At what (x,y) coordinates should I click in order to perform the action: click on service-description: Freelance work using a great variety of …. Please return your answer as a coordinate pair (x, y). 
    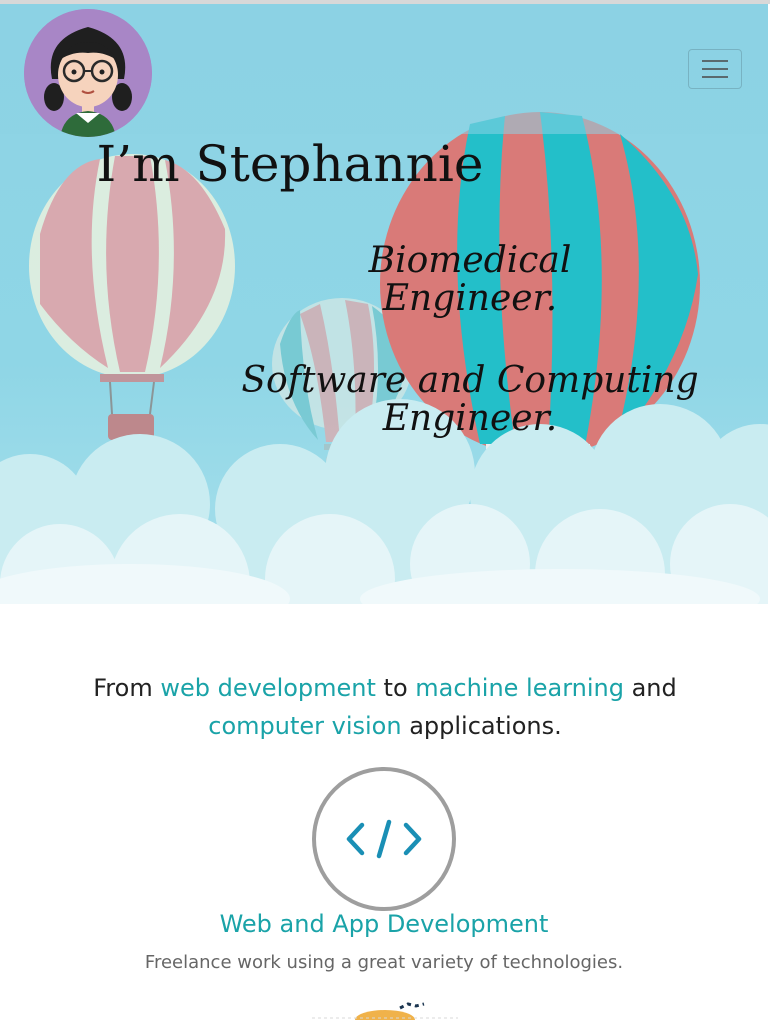
    Looking at the image, I should click on (384, 962).